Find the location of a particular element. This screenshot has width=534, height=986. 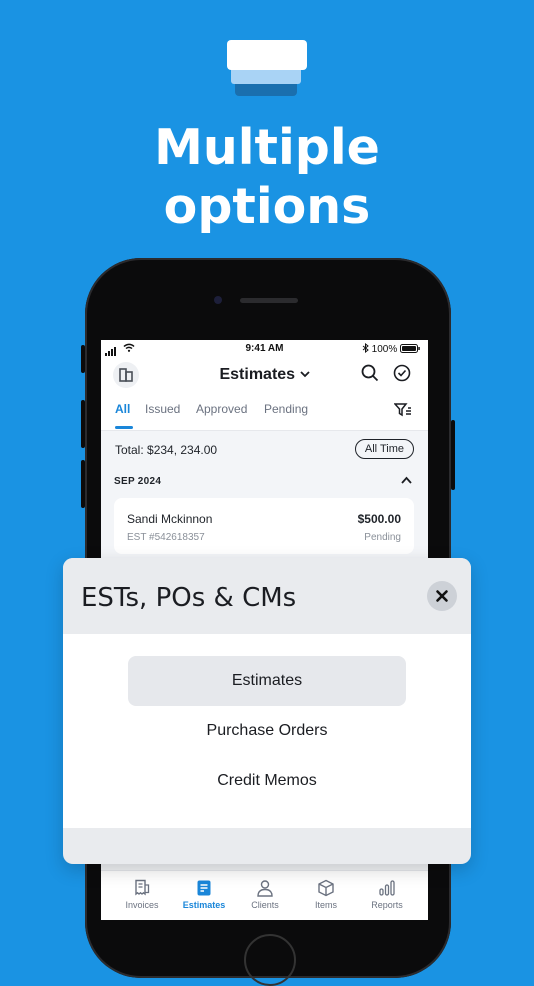

phone-volume-down-button is located at coordinates (83, 484).